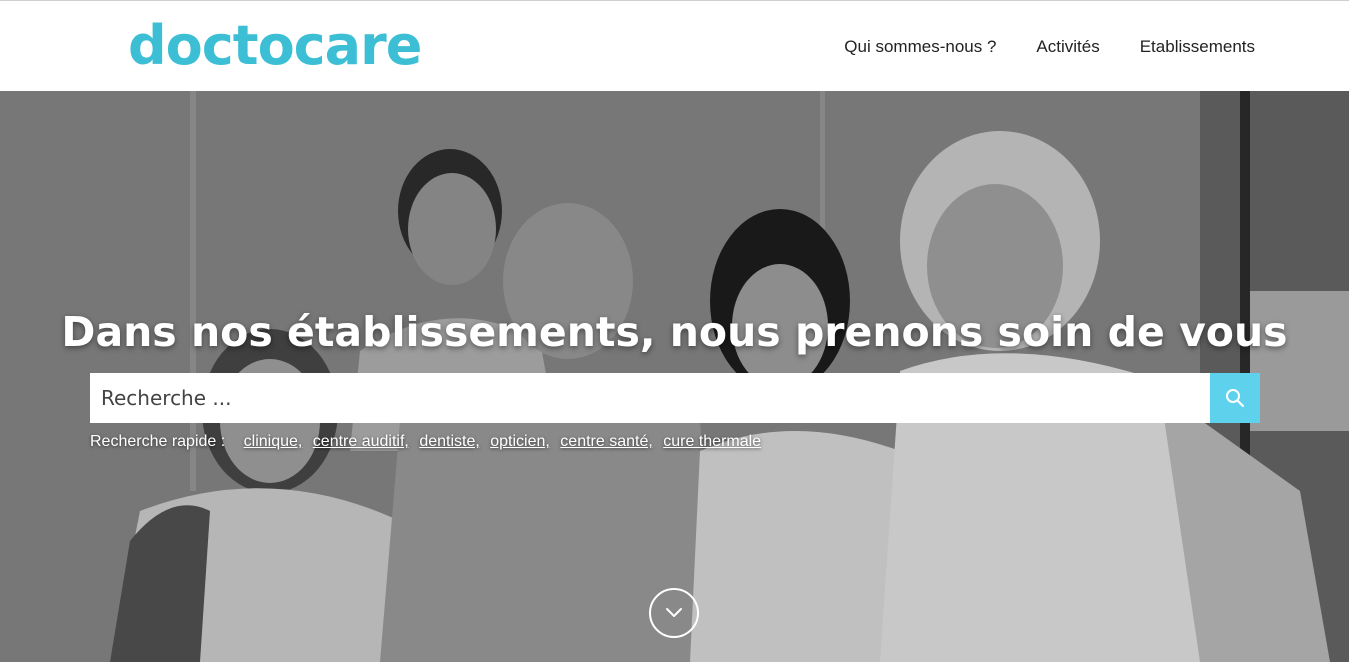 The image size is (1349, 662). I want to click on quick-search-label: Recherche rapide :, so click(158, 441).